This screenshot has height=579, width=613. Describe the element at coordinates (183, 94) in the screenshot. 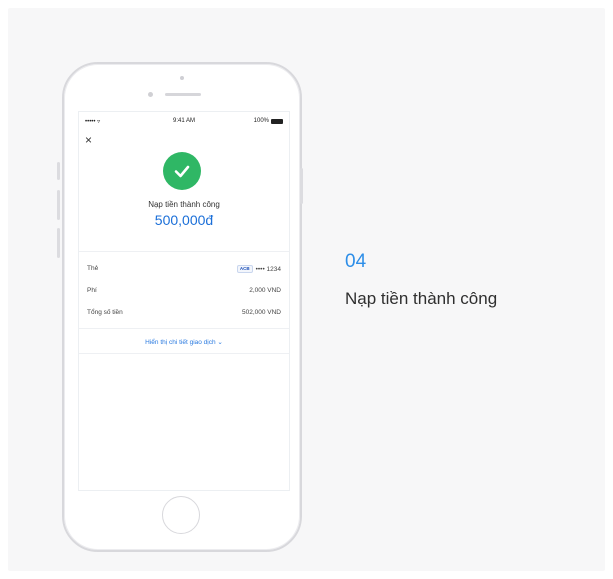

I see `phone-speaker` at that location.